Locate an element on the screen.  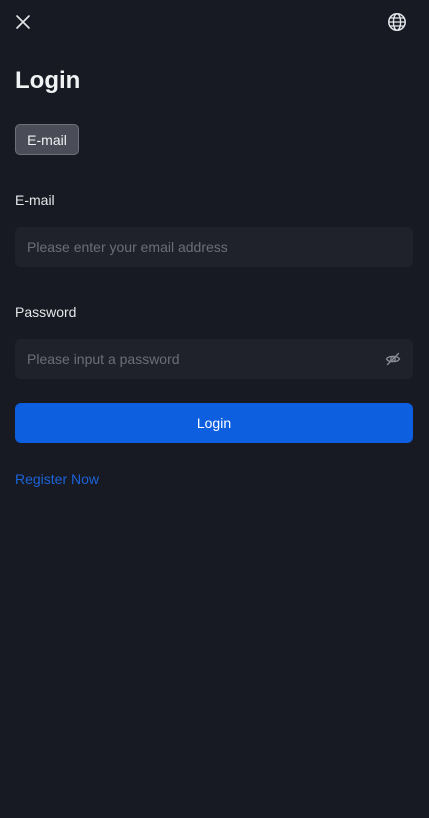
close-icon is located at coordinates (23, 22).